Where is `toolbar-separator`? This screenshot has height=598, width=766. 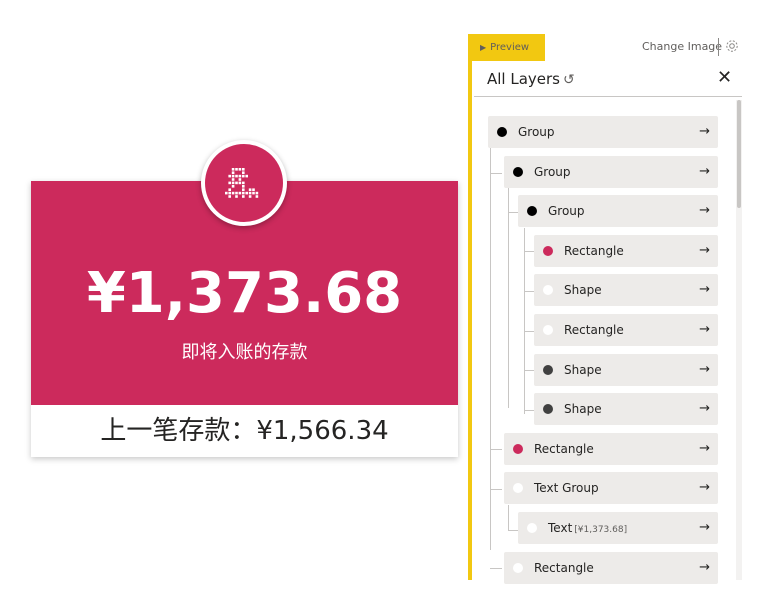 toolbar-separator is located at coordinates (718, 47).